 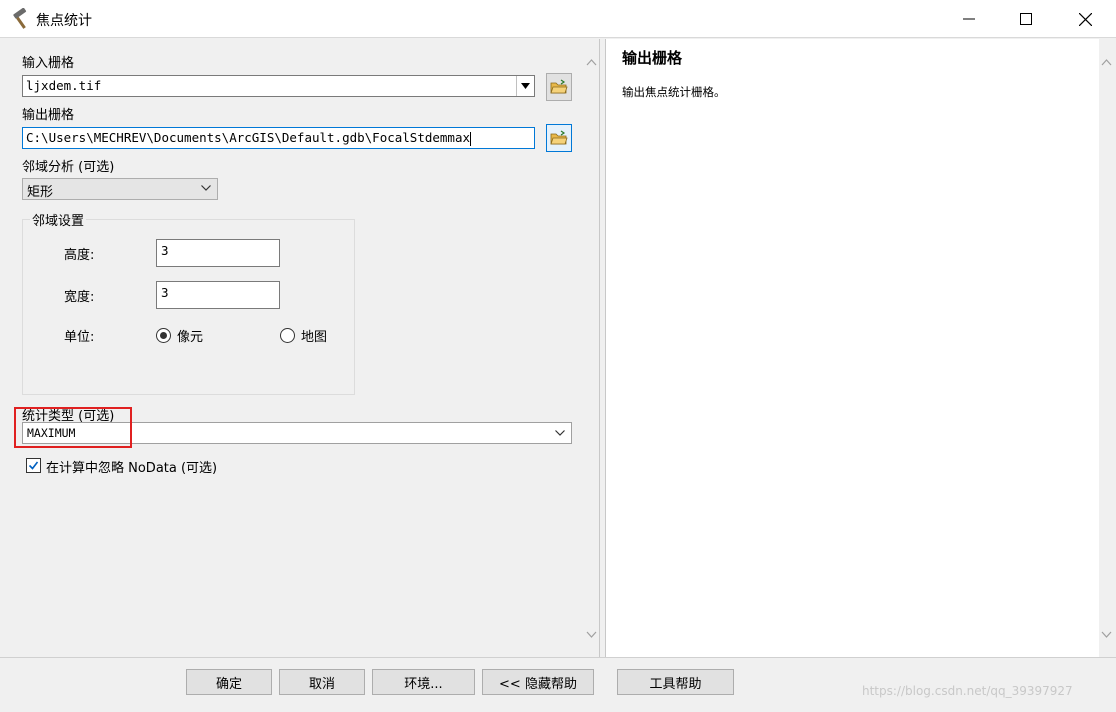 What do you see at coordinates (1106, 348) in the screenshot?
I see `help-scrollbar` at bounding box center [1106, 348].